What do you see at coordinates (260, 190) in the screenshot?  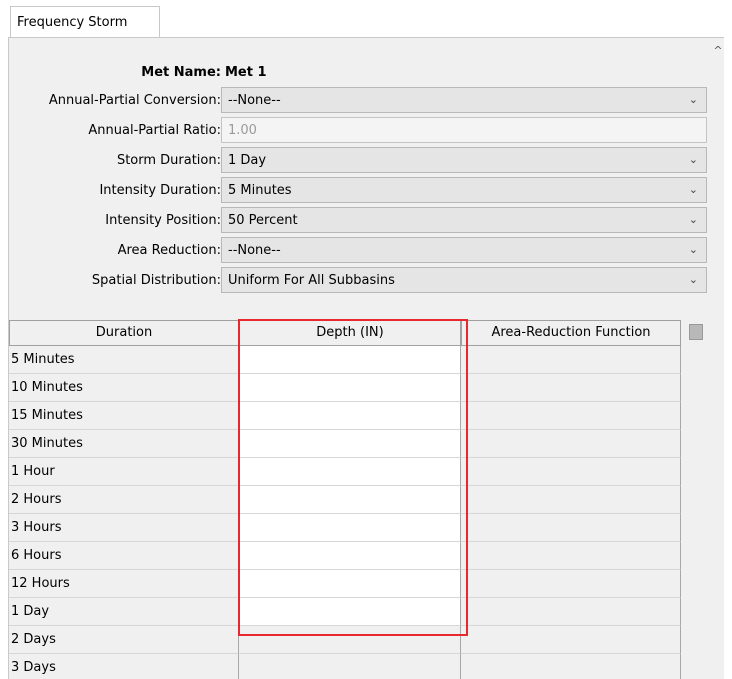 I see `intensity-duration-value: 5 Minutes` at bounding box center [260, 190].